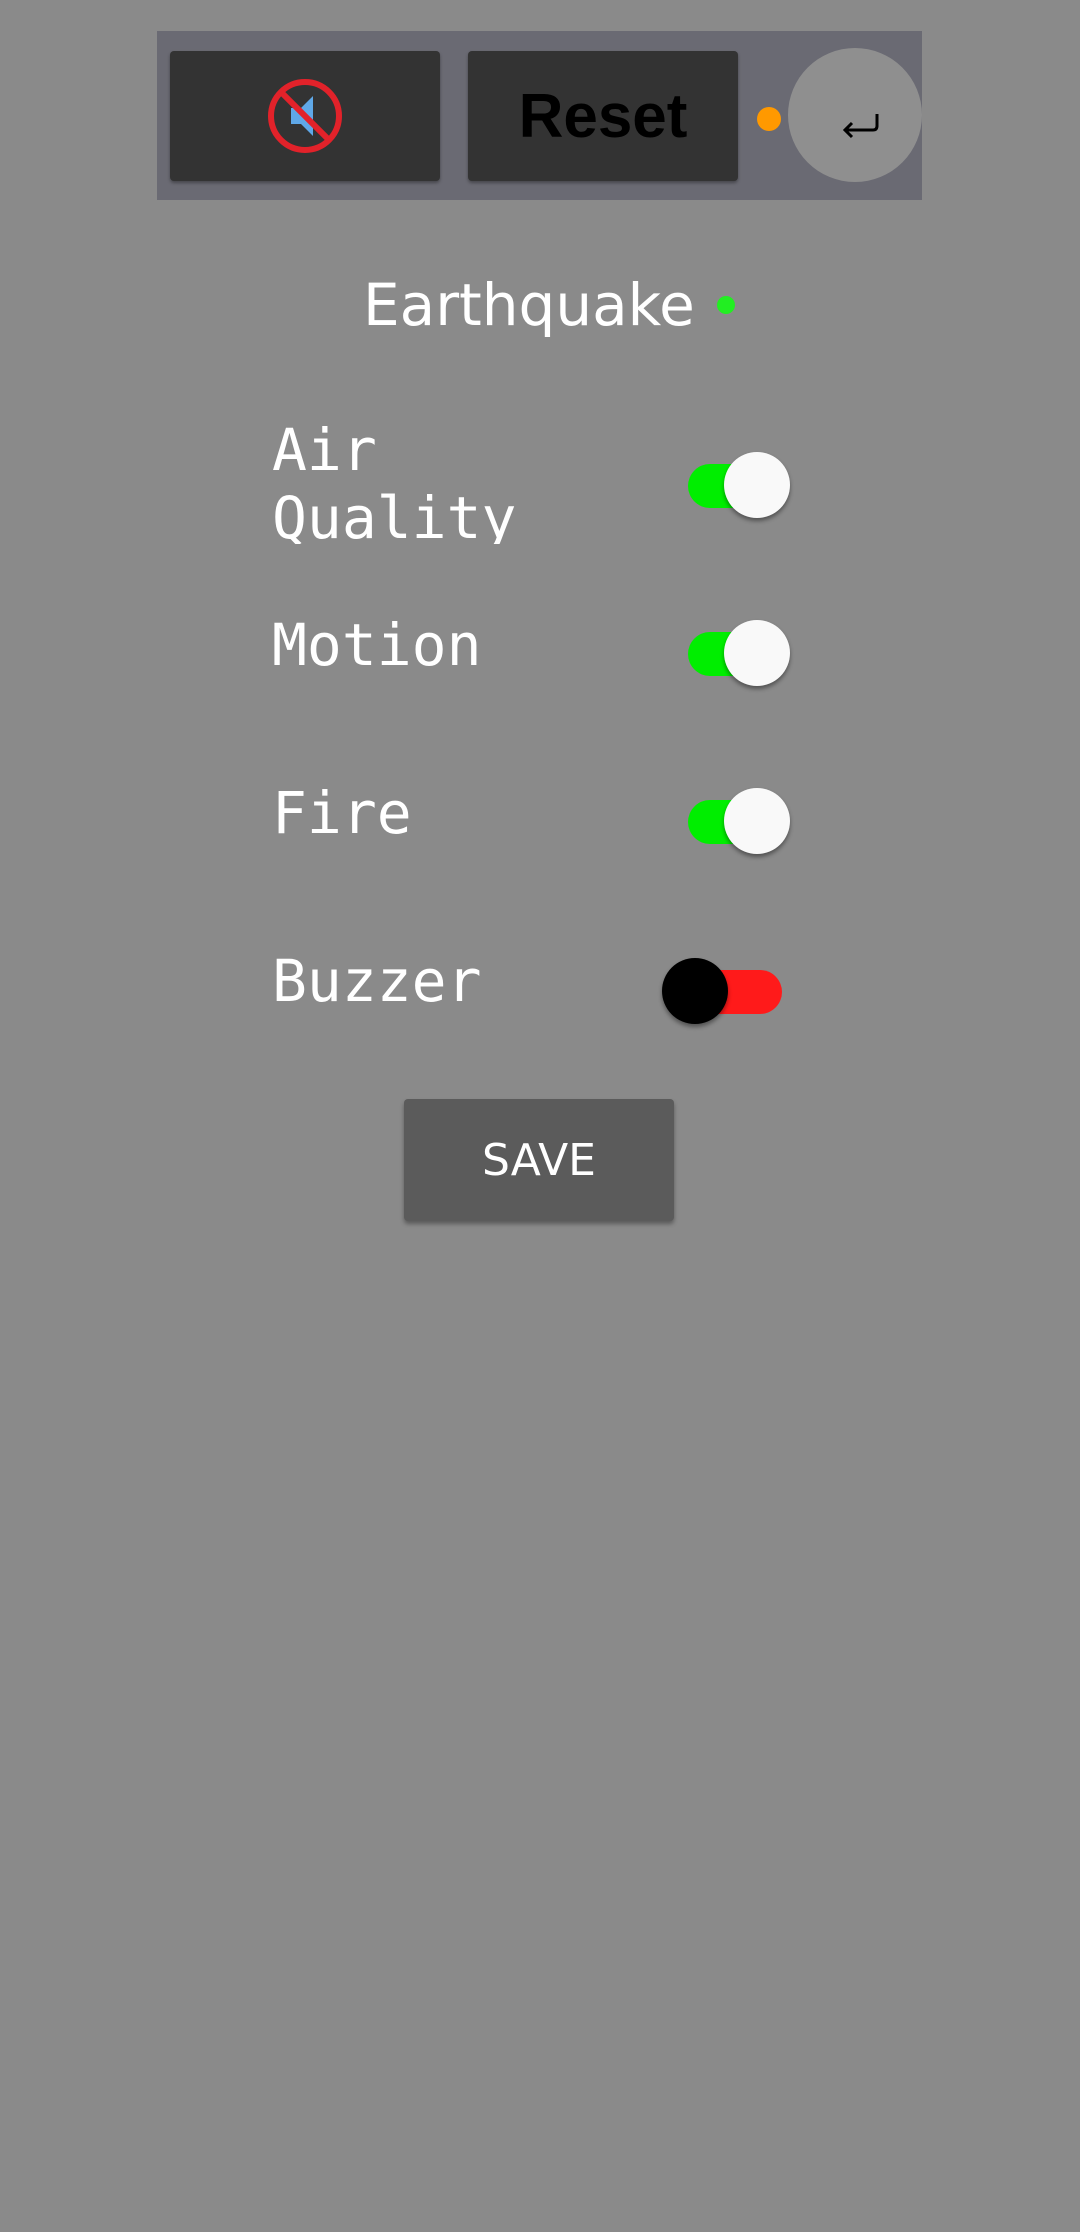 The image size is (1080, 2232). I want to click on motion-toggle, so click(735, 647).